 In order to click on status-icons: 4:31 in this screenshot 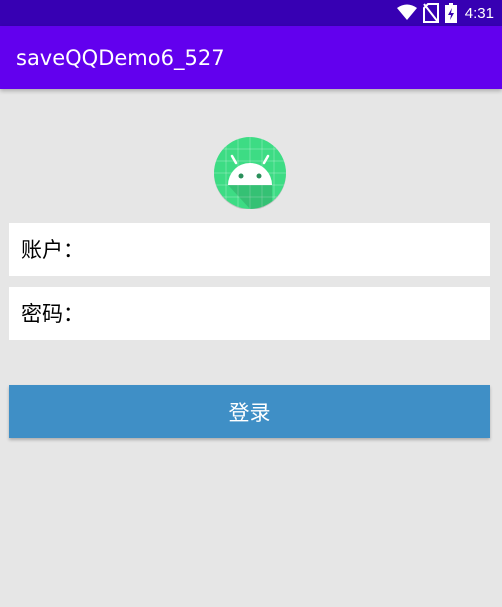, I will do `click(445, 13)`.